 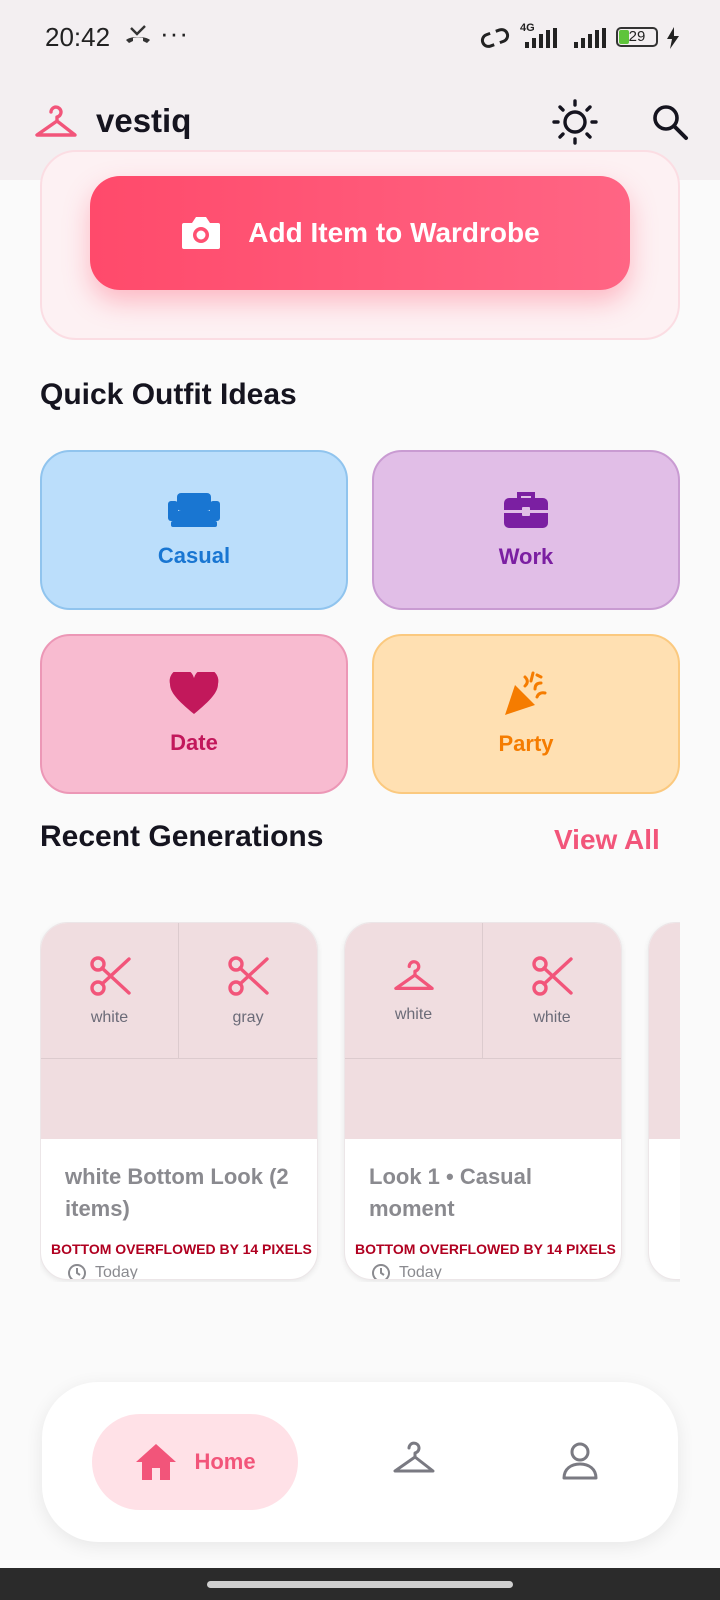 I want to click on battery-level: 29, so click(x=637, y=36).